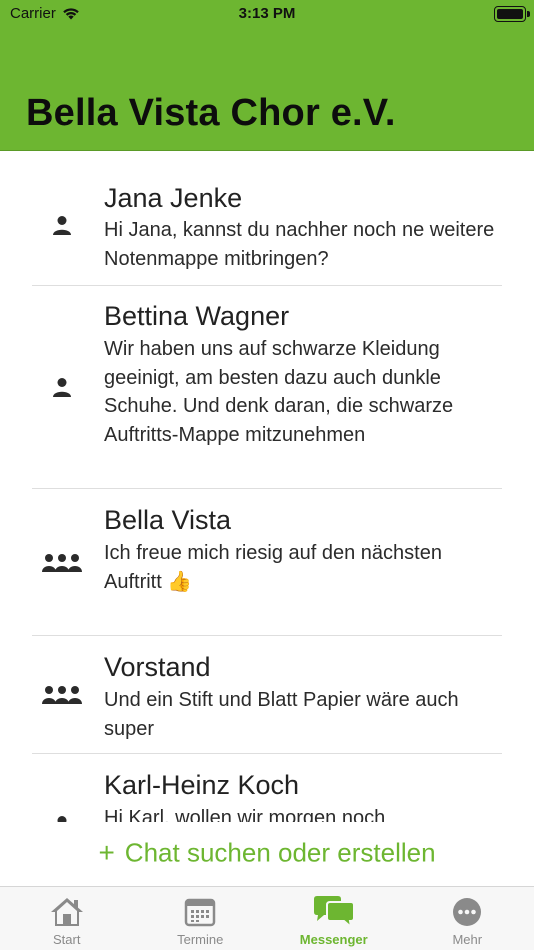 The width and height of the screenshot is (534, 950). What do you see at coordinates (197, 316) in the screenshot?
I see `chat-name: Bettina Wagner` at bounding box center [197, 316].